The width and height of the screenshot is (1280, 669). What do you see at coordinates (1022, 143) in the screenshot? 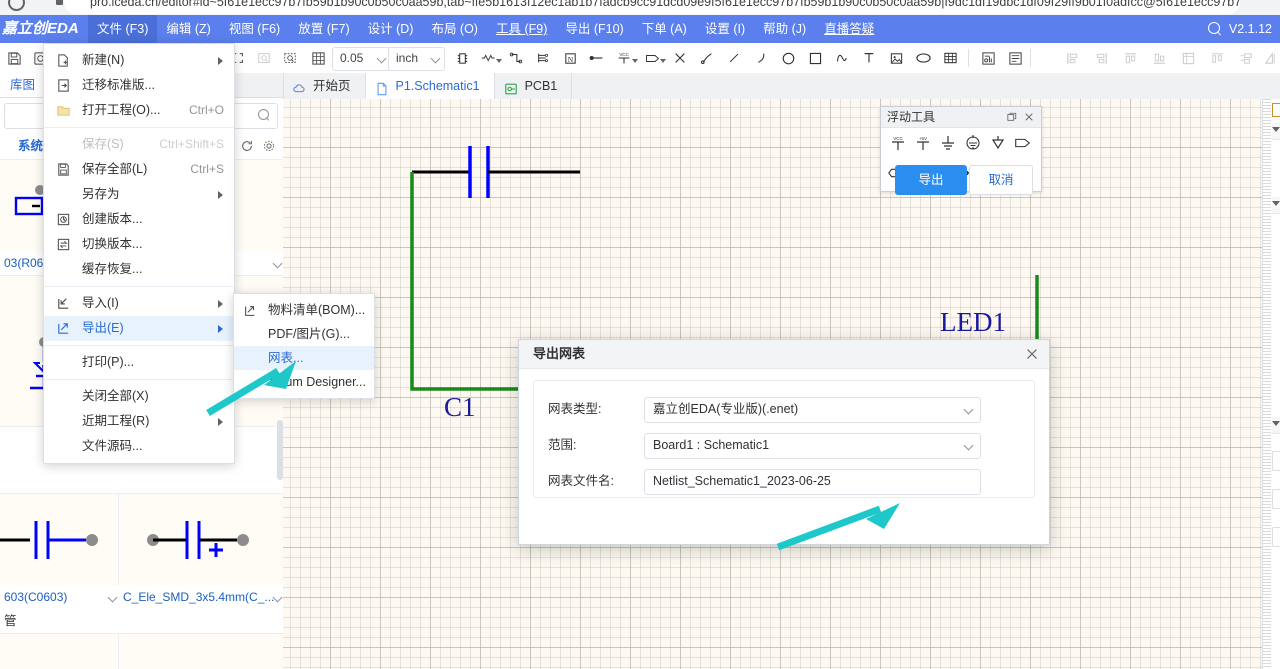
I see `port-right-icon` at bounding box center [1022, 143].